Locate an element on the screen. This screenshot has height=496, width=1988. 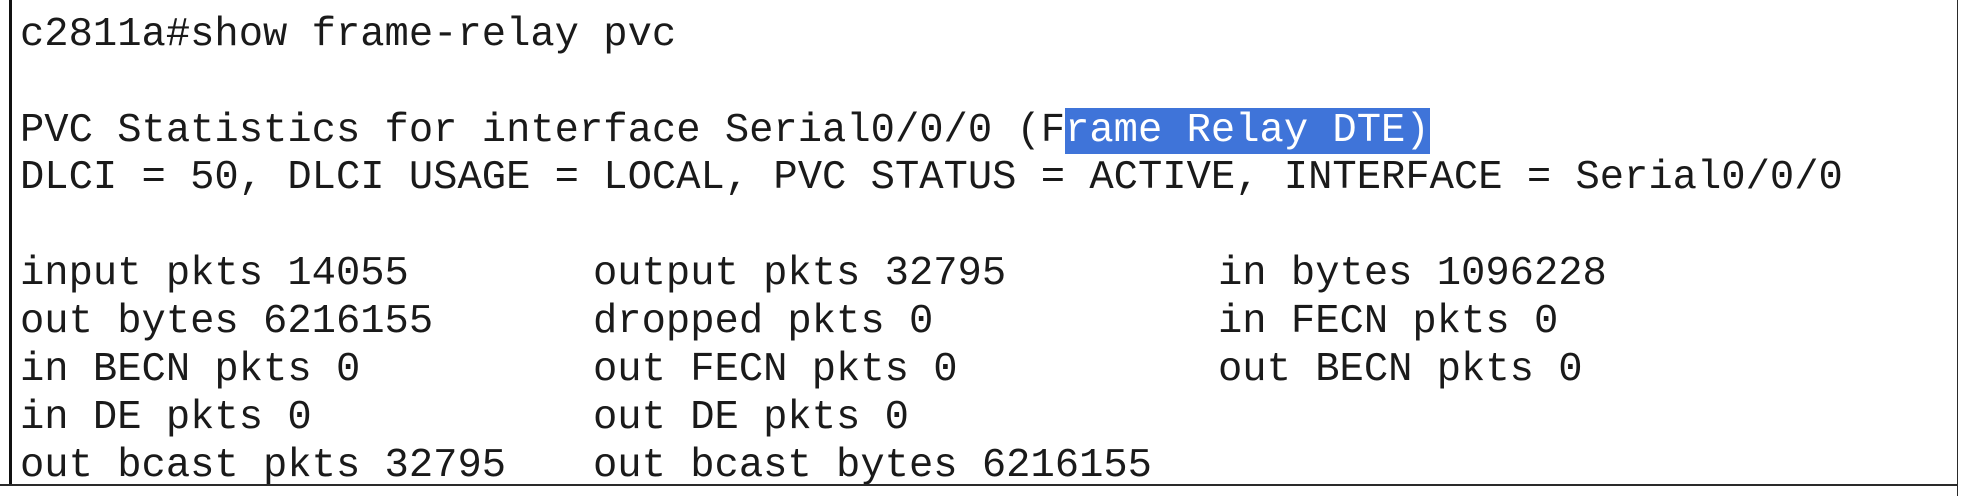
stat-out-bcast-pkts: out bcast pkts 32795 is located at coordinates (263, 466).